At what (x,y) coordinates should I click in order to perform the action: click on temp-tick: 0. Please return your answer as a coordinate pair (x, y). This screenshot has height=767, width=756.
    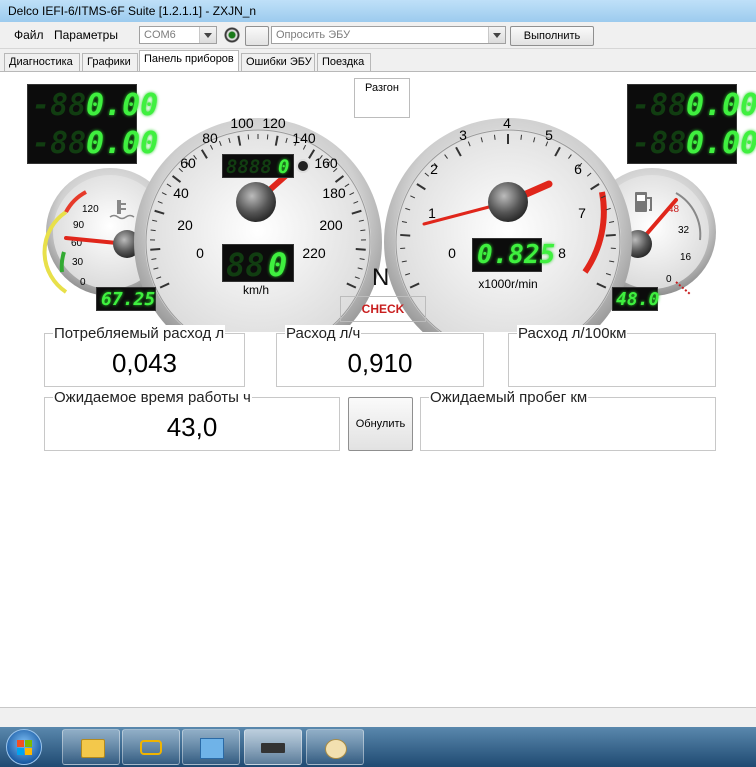
    Looking at the image, I should click on (83, 282).